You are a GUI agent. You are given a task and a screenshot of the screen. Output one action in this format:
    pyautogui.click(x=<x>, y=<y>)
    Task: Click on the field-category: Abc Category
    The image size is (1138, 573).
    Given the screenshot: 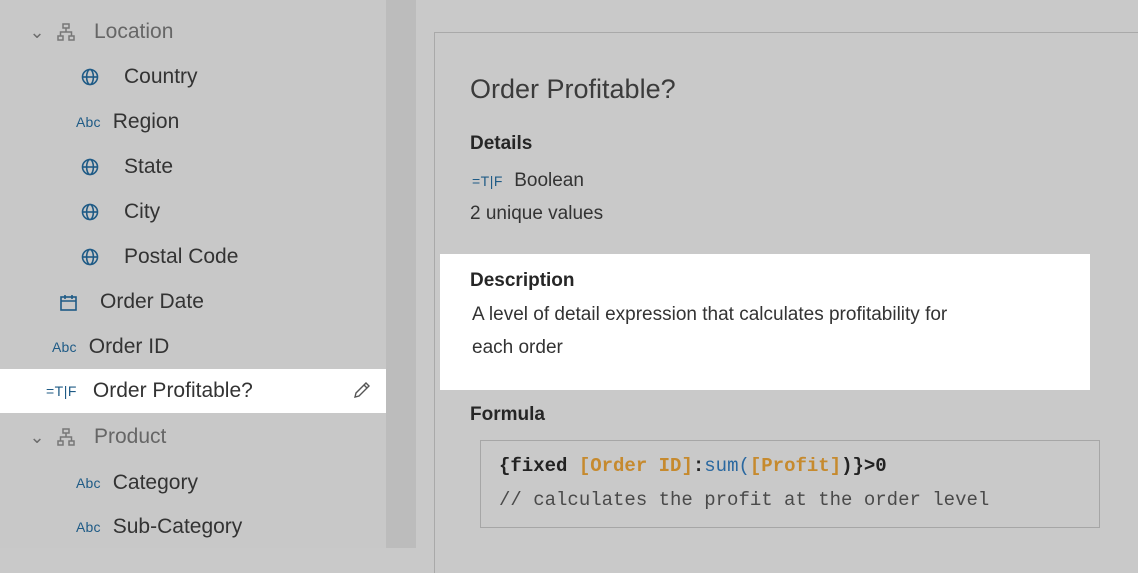 What is the action you would take?
    pyautogui.click(x=193, y=483)
    